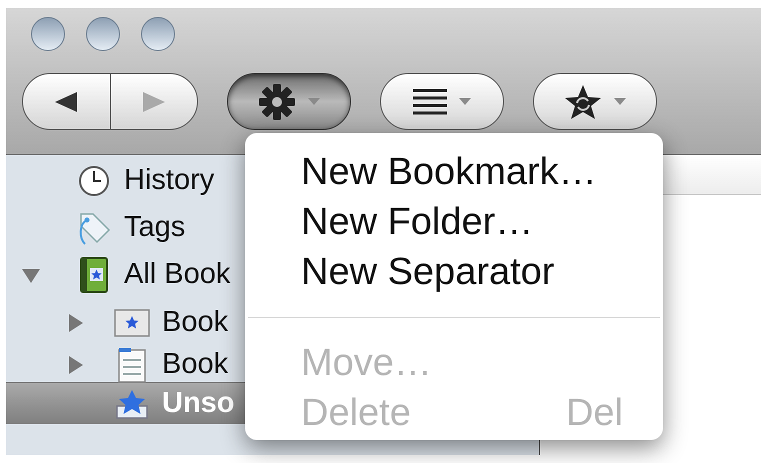  Describe the element at coordinates (169, 180) in the screenshot. I see `sidebar-label: History` at that location.